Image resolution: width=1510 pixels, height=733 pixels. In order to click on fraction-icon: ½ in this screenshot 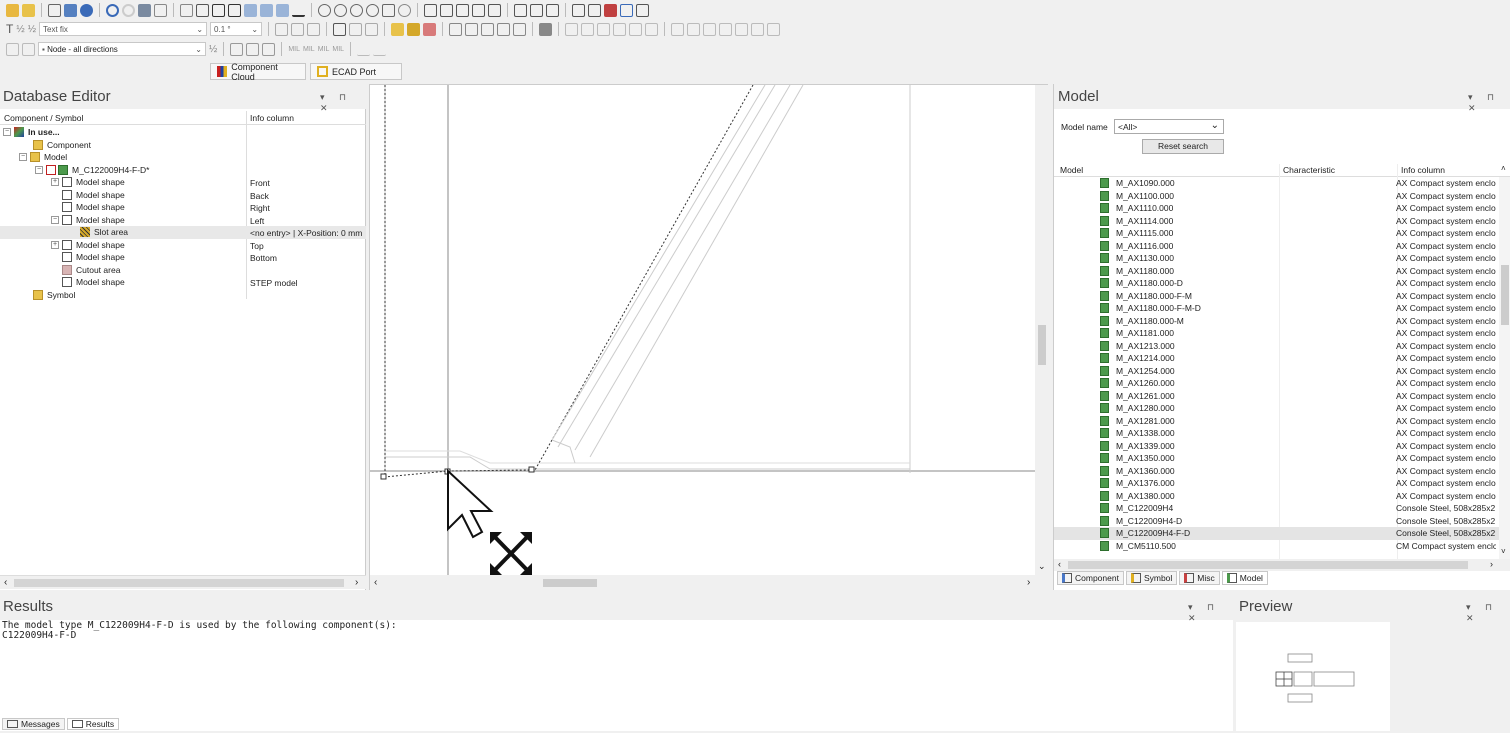, I will do `click(20, 29)`.